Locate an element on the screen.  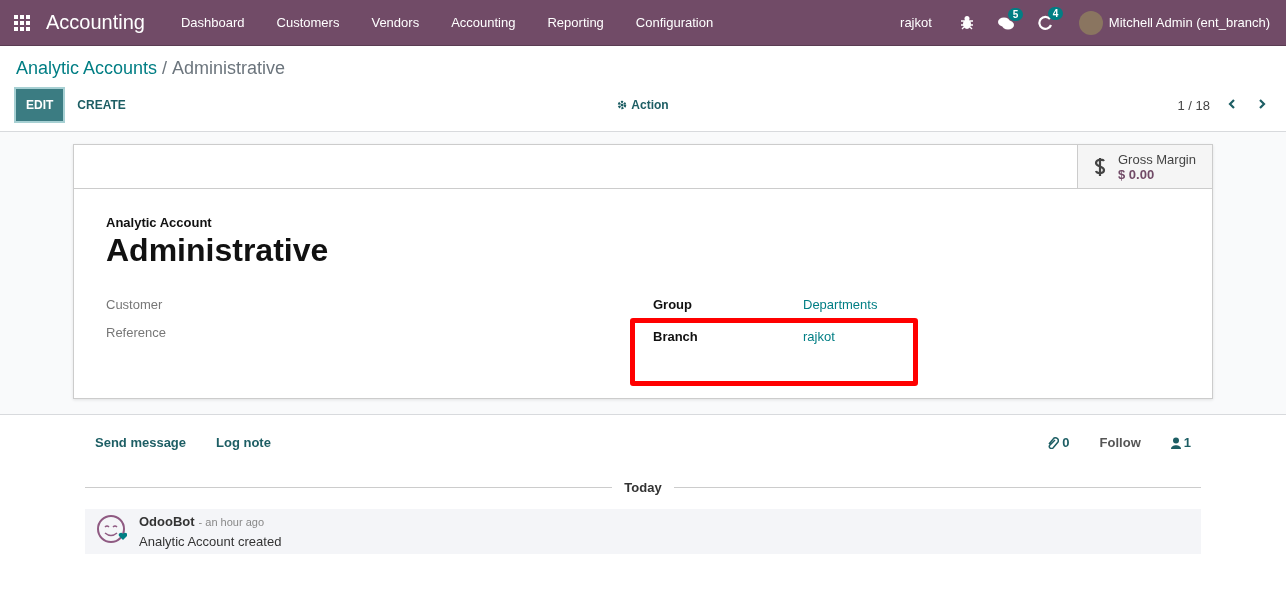
menu-item: Configuration is located at coordinates (674, 22).